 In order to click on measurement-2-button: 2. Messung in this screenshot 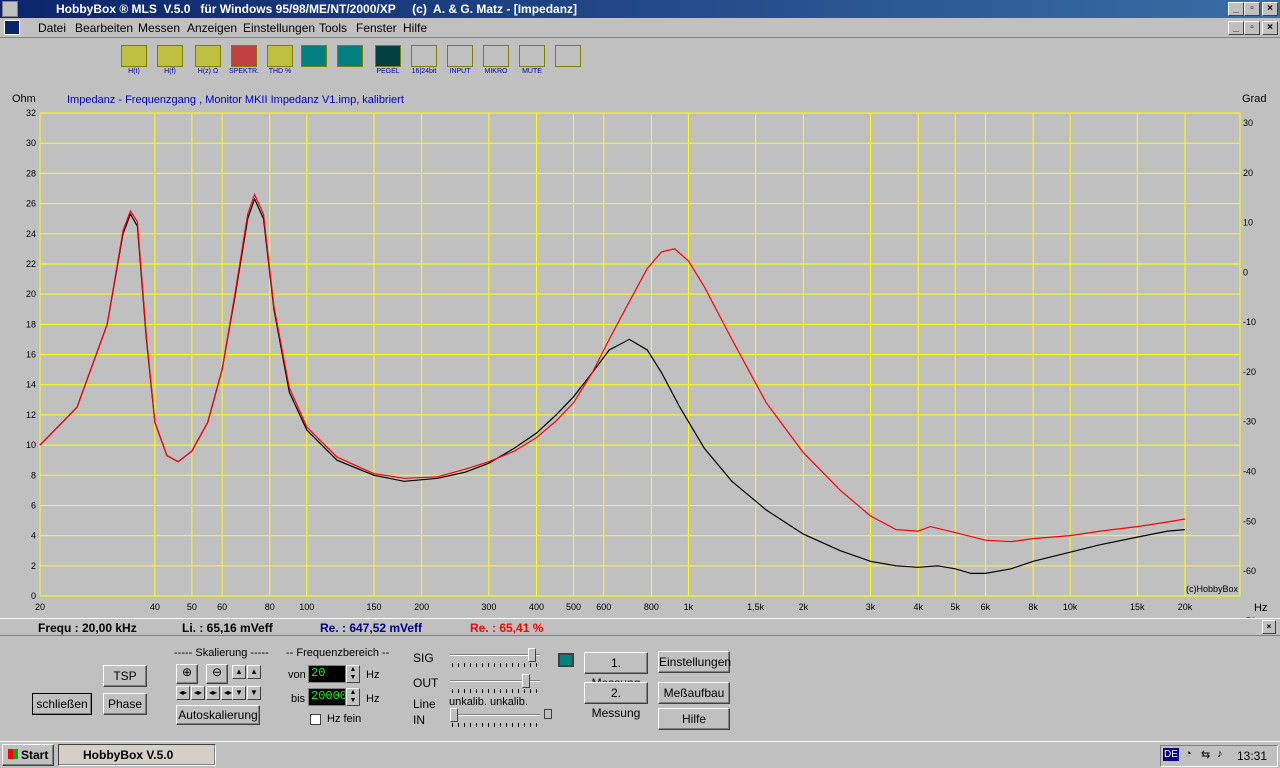, I will do `click(616, 701)`.